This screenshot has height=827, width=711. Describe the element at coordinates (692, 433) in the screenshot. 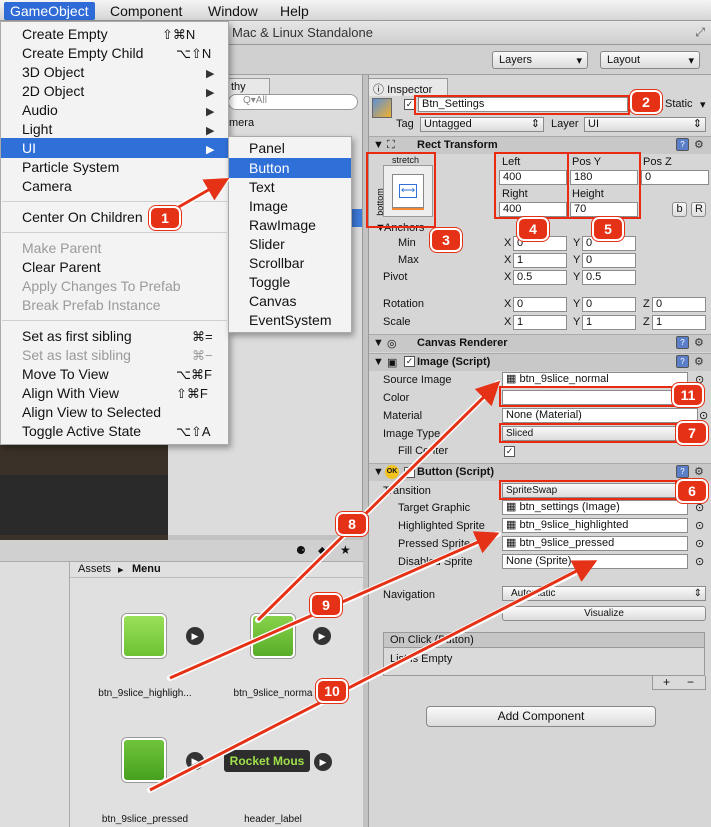

I see `callout-badge-7: 7` at that location.